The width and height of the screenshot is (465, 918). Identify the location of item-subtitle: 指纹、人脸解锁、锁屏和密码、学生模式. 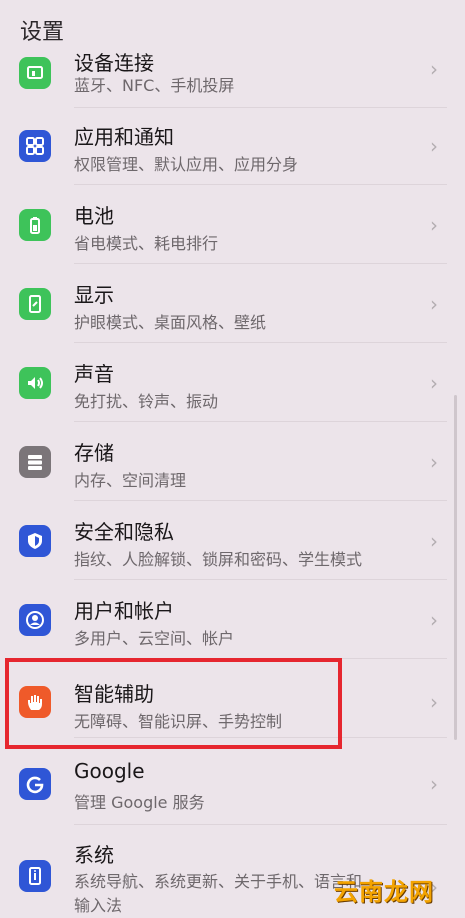
(218, 559).